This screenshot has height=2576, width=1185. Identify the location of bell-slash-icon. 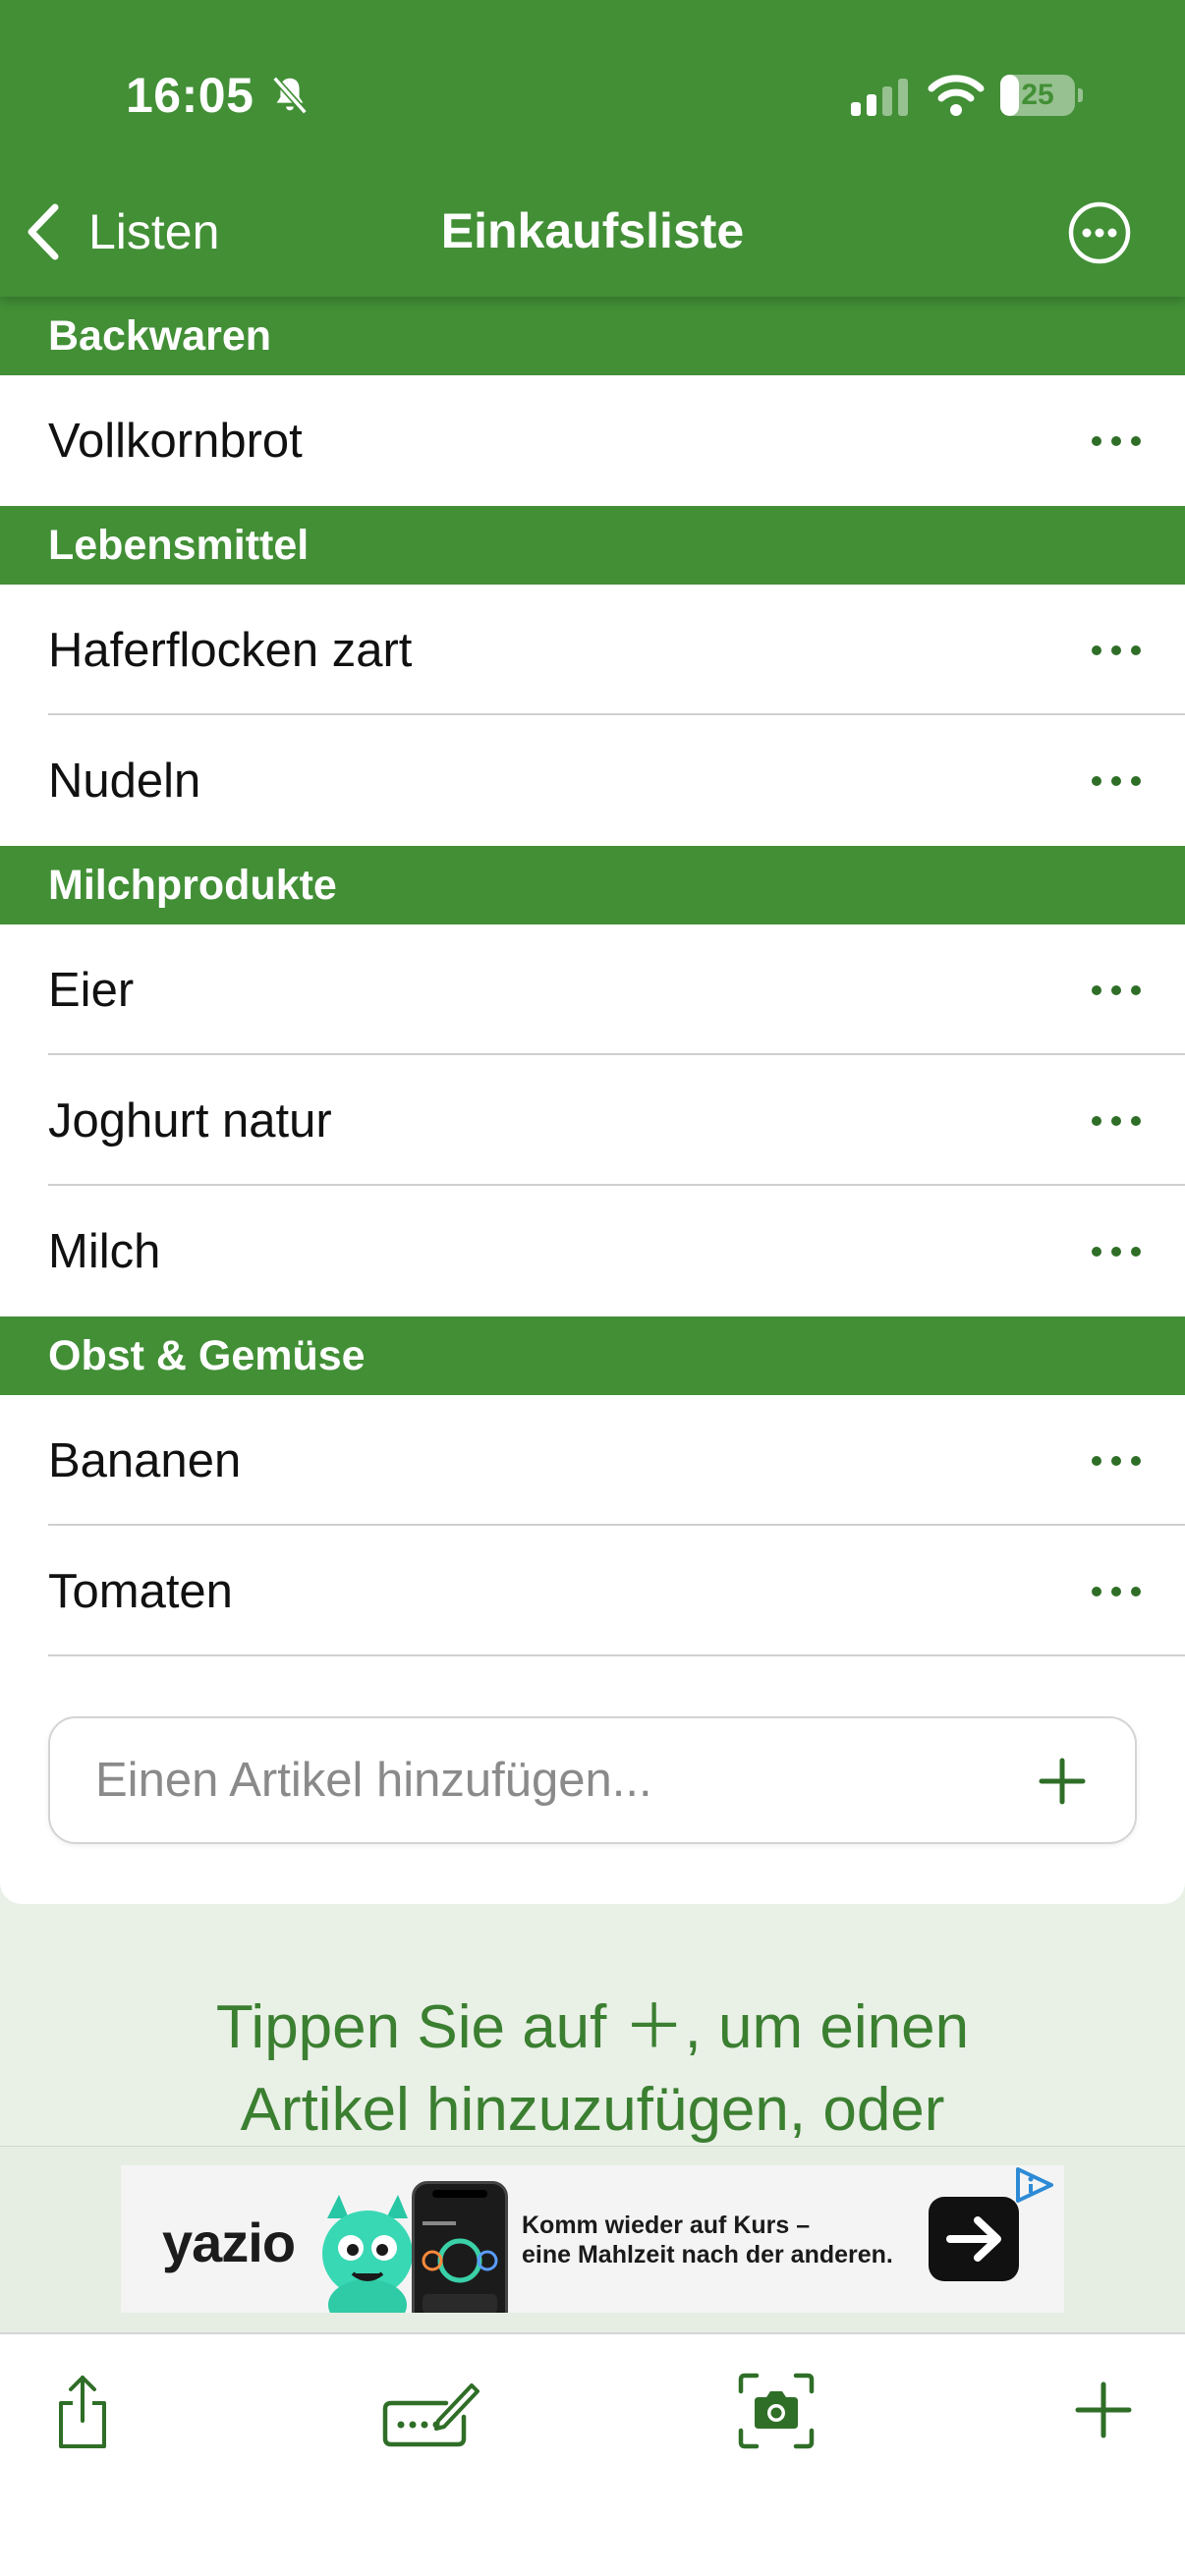
(290, 95).